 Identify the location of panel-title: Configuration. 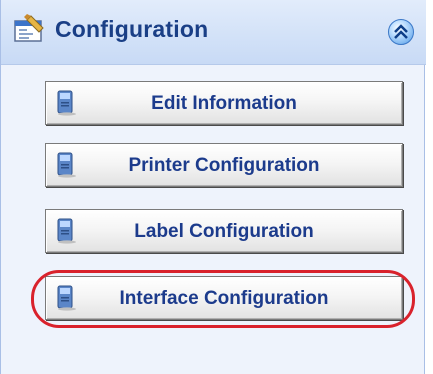
(132, 29).